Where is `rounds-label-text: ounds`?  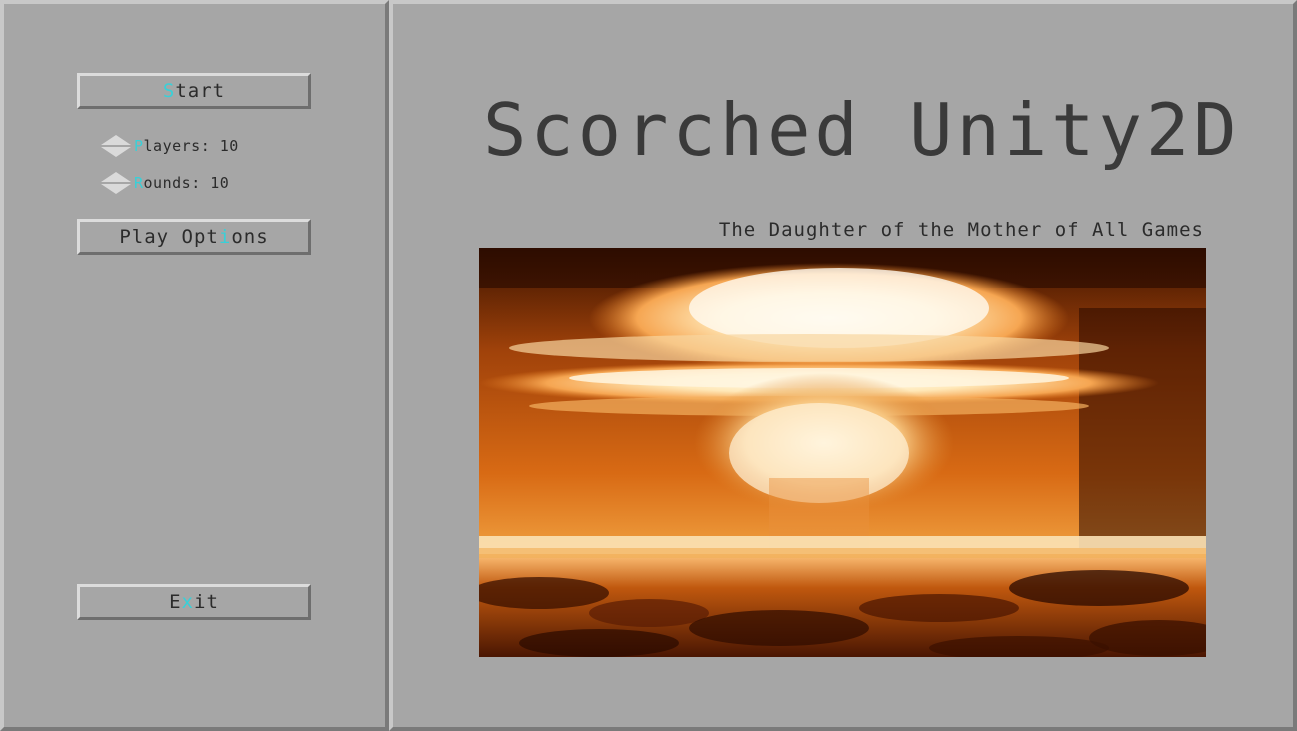
rounds-label-text: ounds is located at coordinates (167, 183).